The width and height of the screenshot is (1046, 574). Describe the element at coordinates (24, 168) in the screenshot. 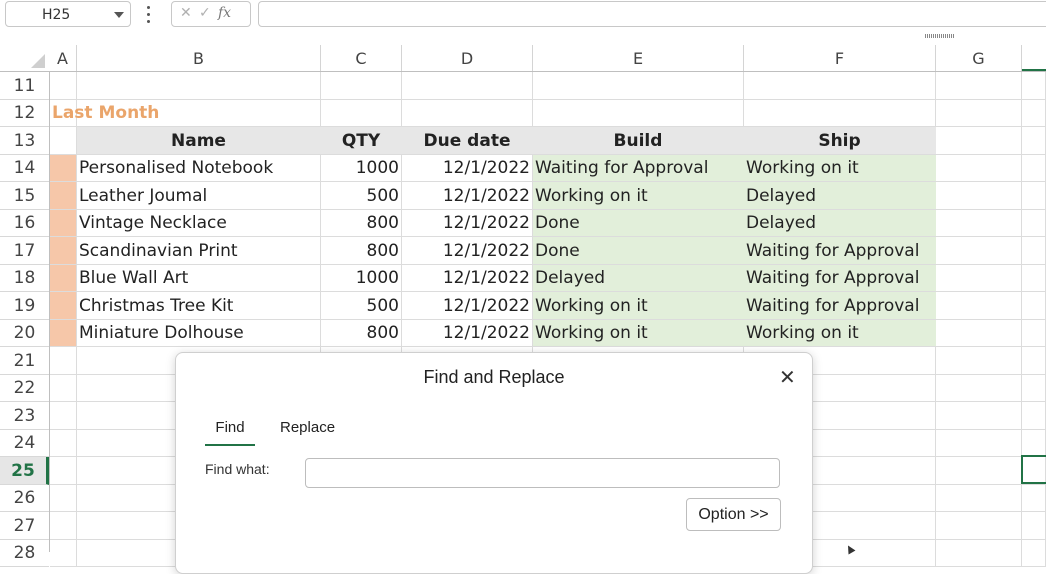

I see `row-header: 14` at that location.